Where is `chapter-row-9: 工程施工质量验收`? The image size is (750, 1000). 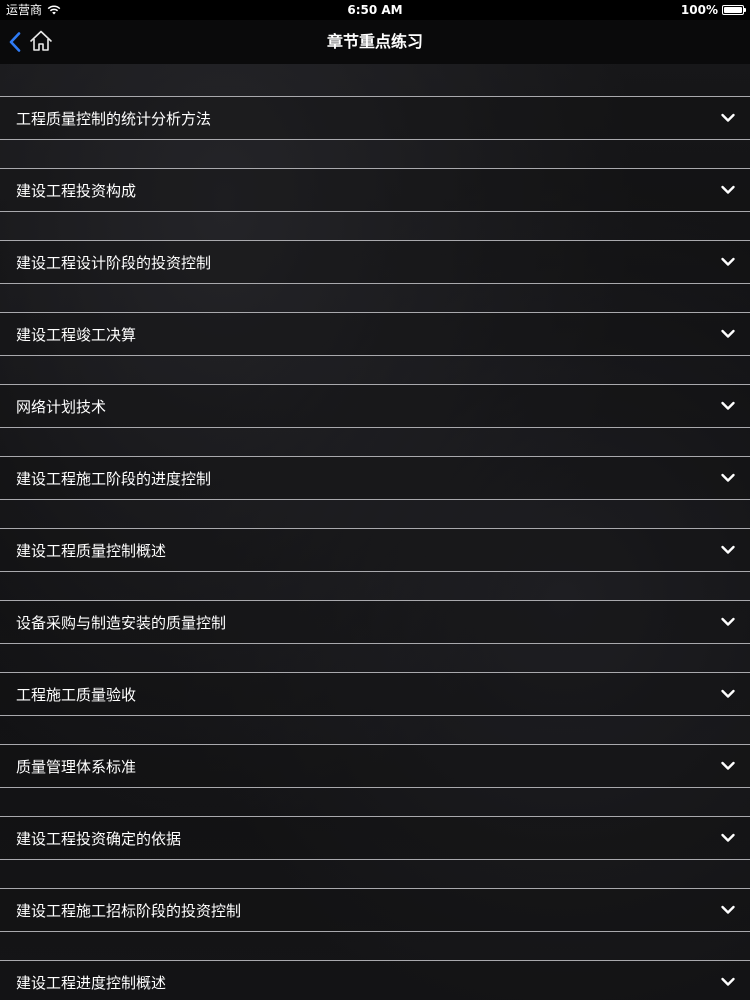
chapter-row-9: 工程施工质量验收 is located at coordinates (375, 694).